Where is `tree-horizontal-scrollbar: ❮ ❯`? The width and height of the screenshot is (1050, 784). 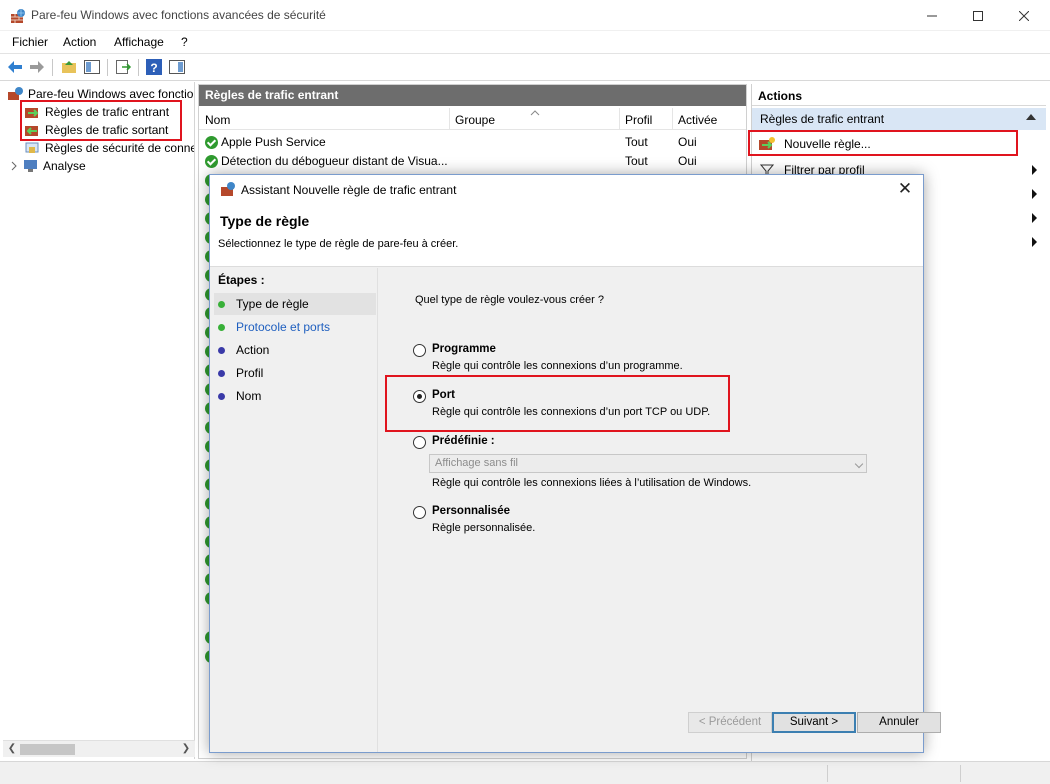 tree-horizontal-scrollbar: ❮ ❯ is located at coordinates (99, 748).